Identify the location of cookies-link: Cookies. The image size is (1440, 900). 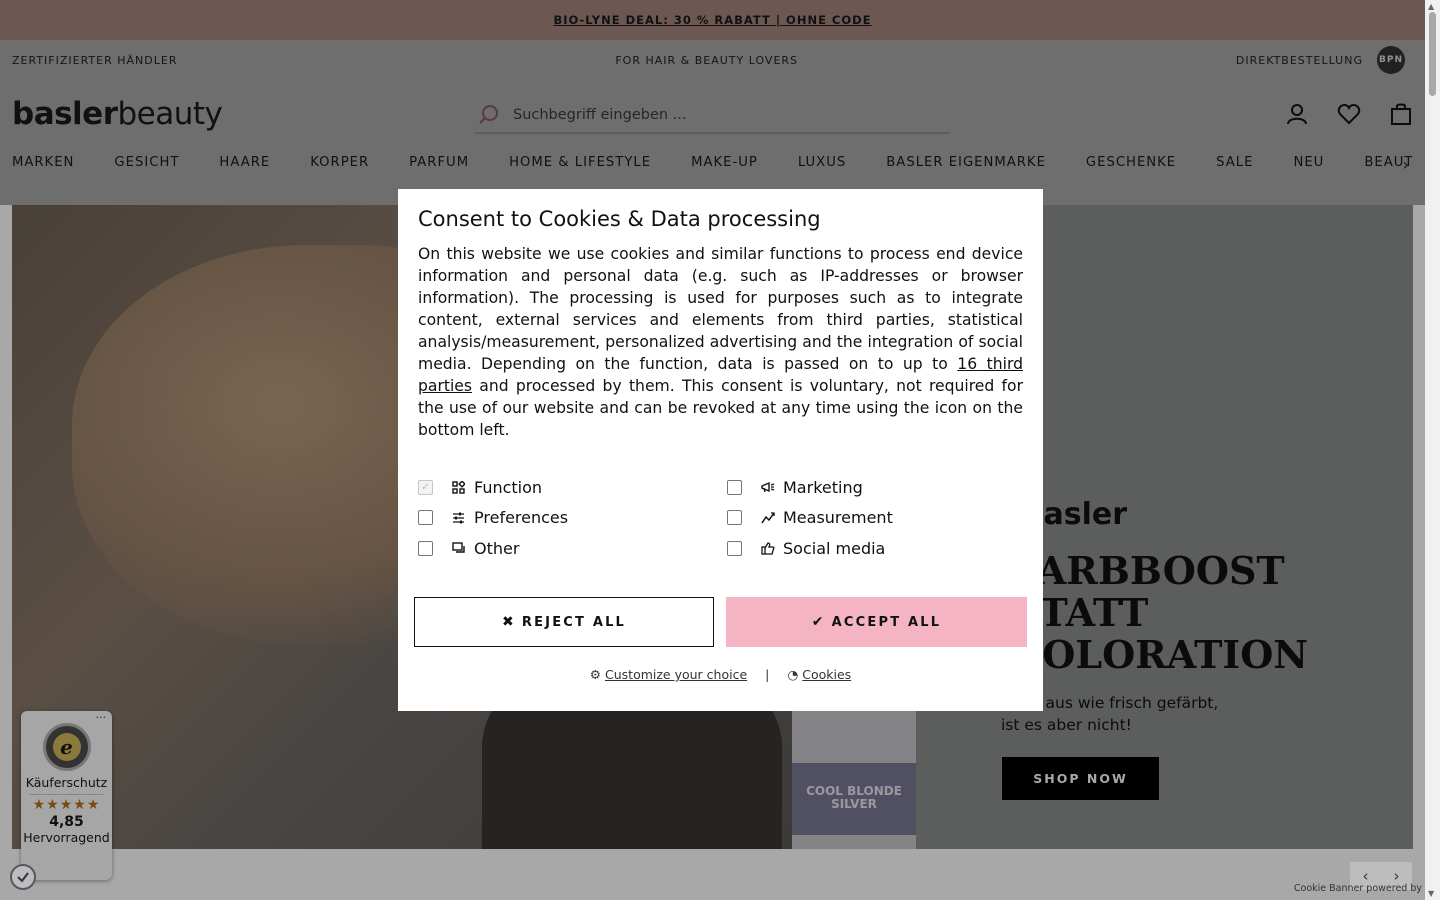
(826, 674).